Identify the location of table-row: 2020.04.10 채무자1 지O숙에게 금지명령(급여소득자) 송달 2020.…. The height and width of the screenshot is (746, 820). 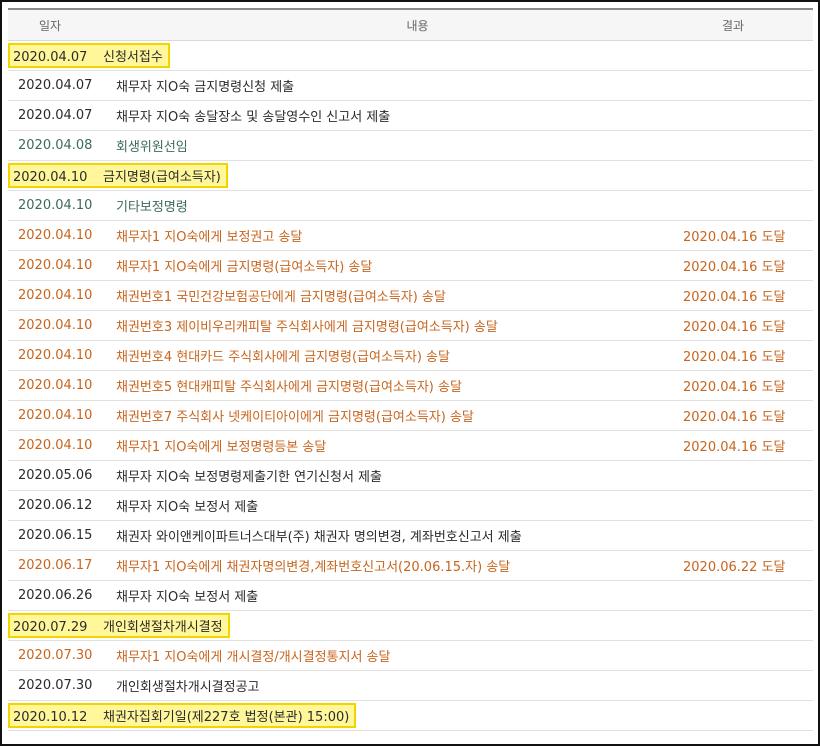
(410, 266).